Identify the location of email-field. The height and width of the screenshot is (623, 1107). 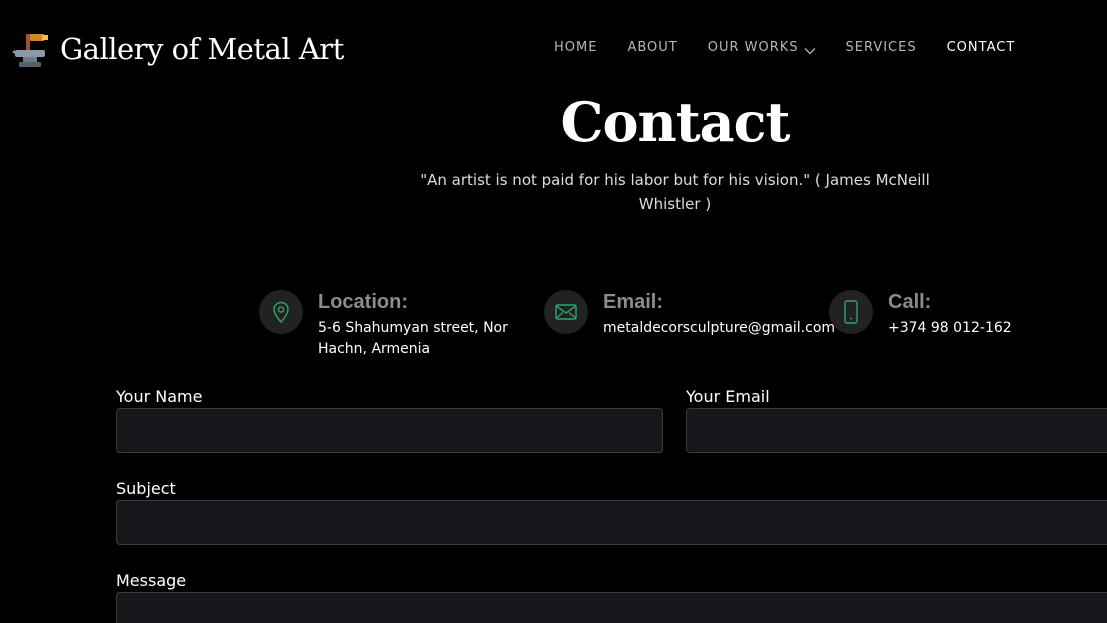
(896, 430).